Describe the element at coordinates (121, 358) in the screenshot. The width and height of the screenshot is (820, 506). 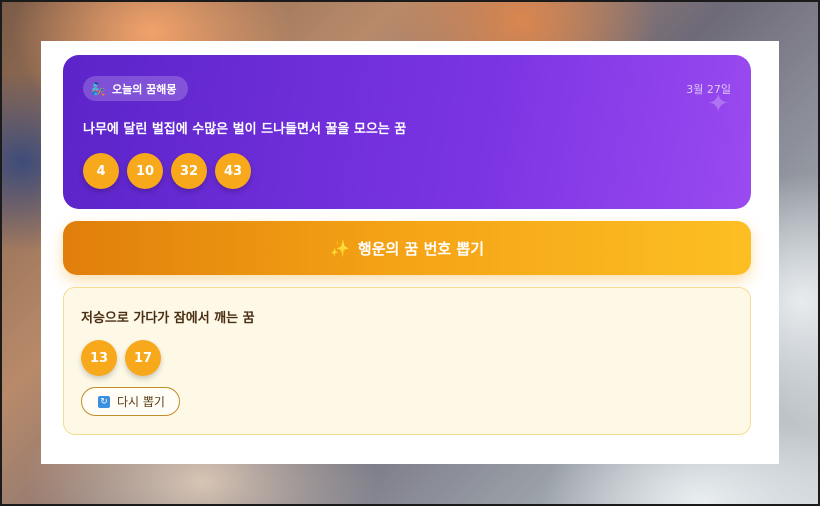
I see `result-numbers: 13 17` at that location.